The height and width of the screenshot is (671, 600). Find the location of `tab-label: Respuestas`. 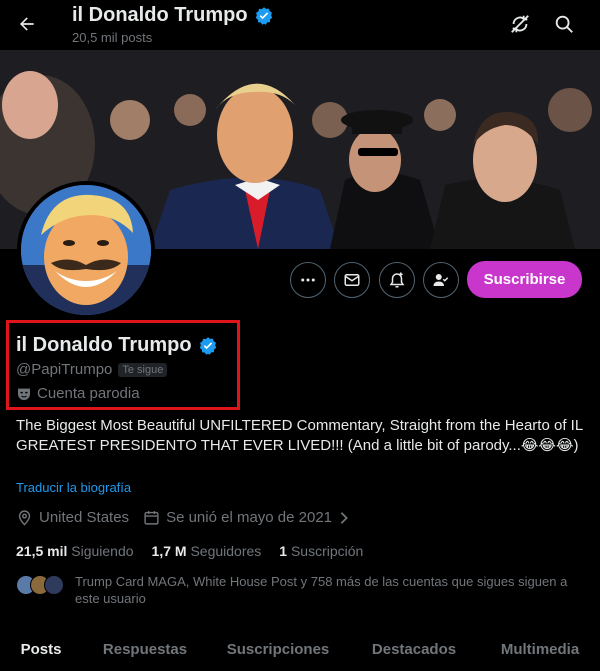

tab-label: Respuestas is located at coordinates (145, 649).